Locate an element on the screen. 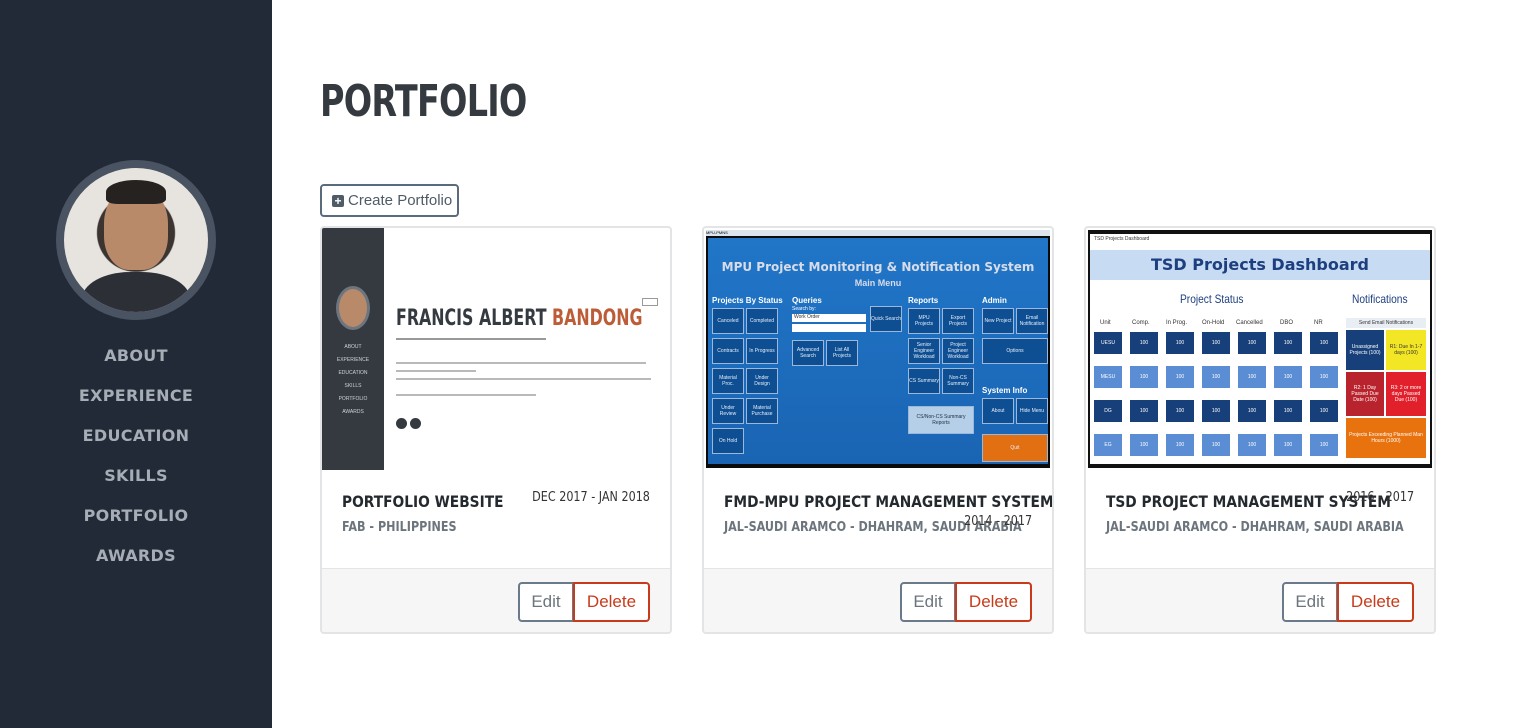 This screenshot has height=728, width=1536. thumbnail-link: EDUCATION is located at coordinates (353, 373).